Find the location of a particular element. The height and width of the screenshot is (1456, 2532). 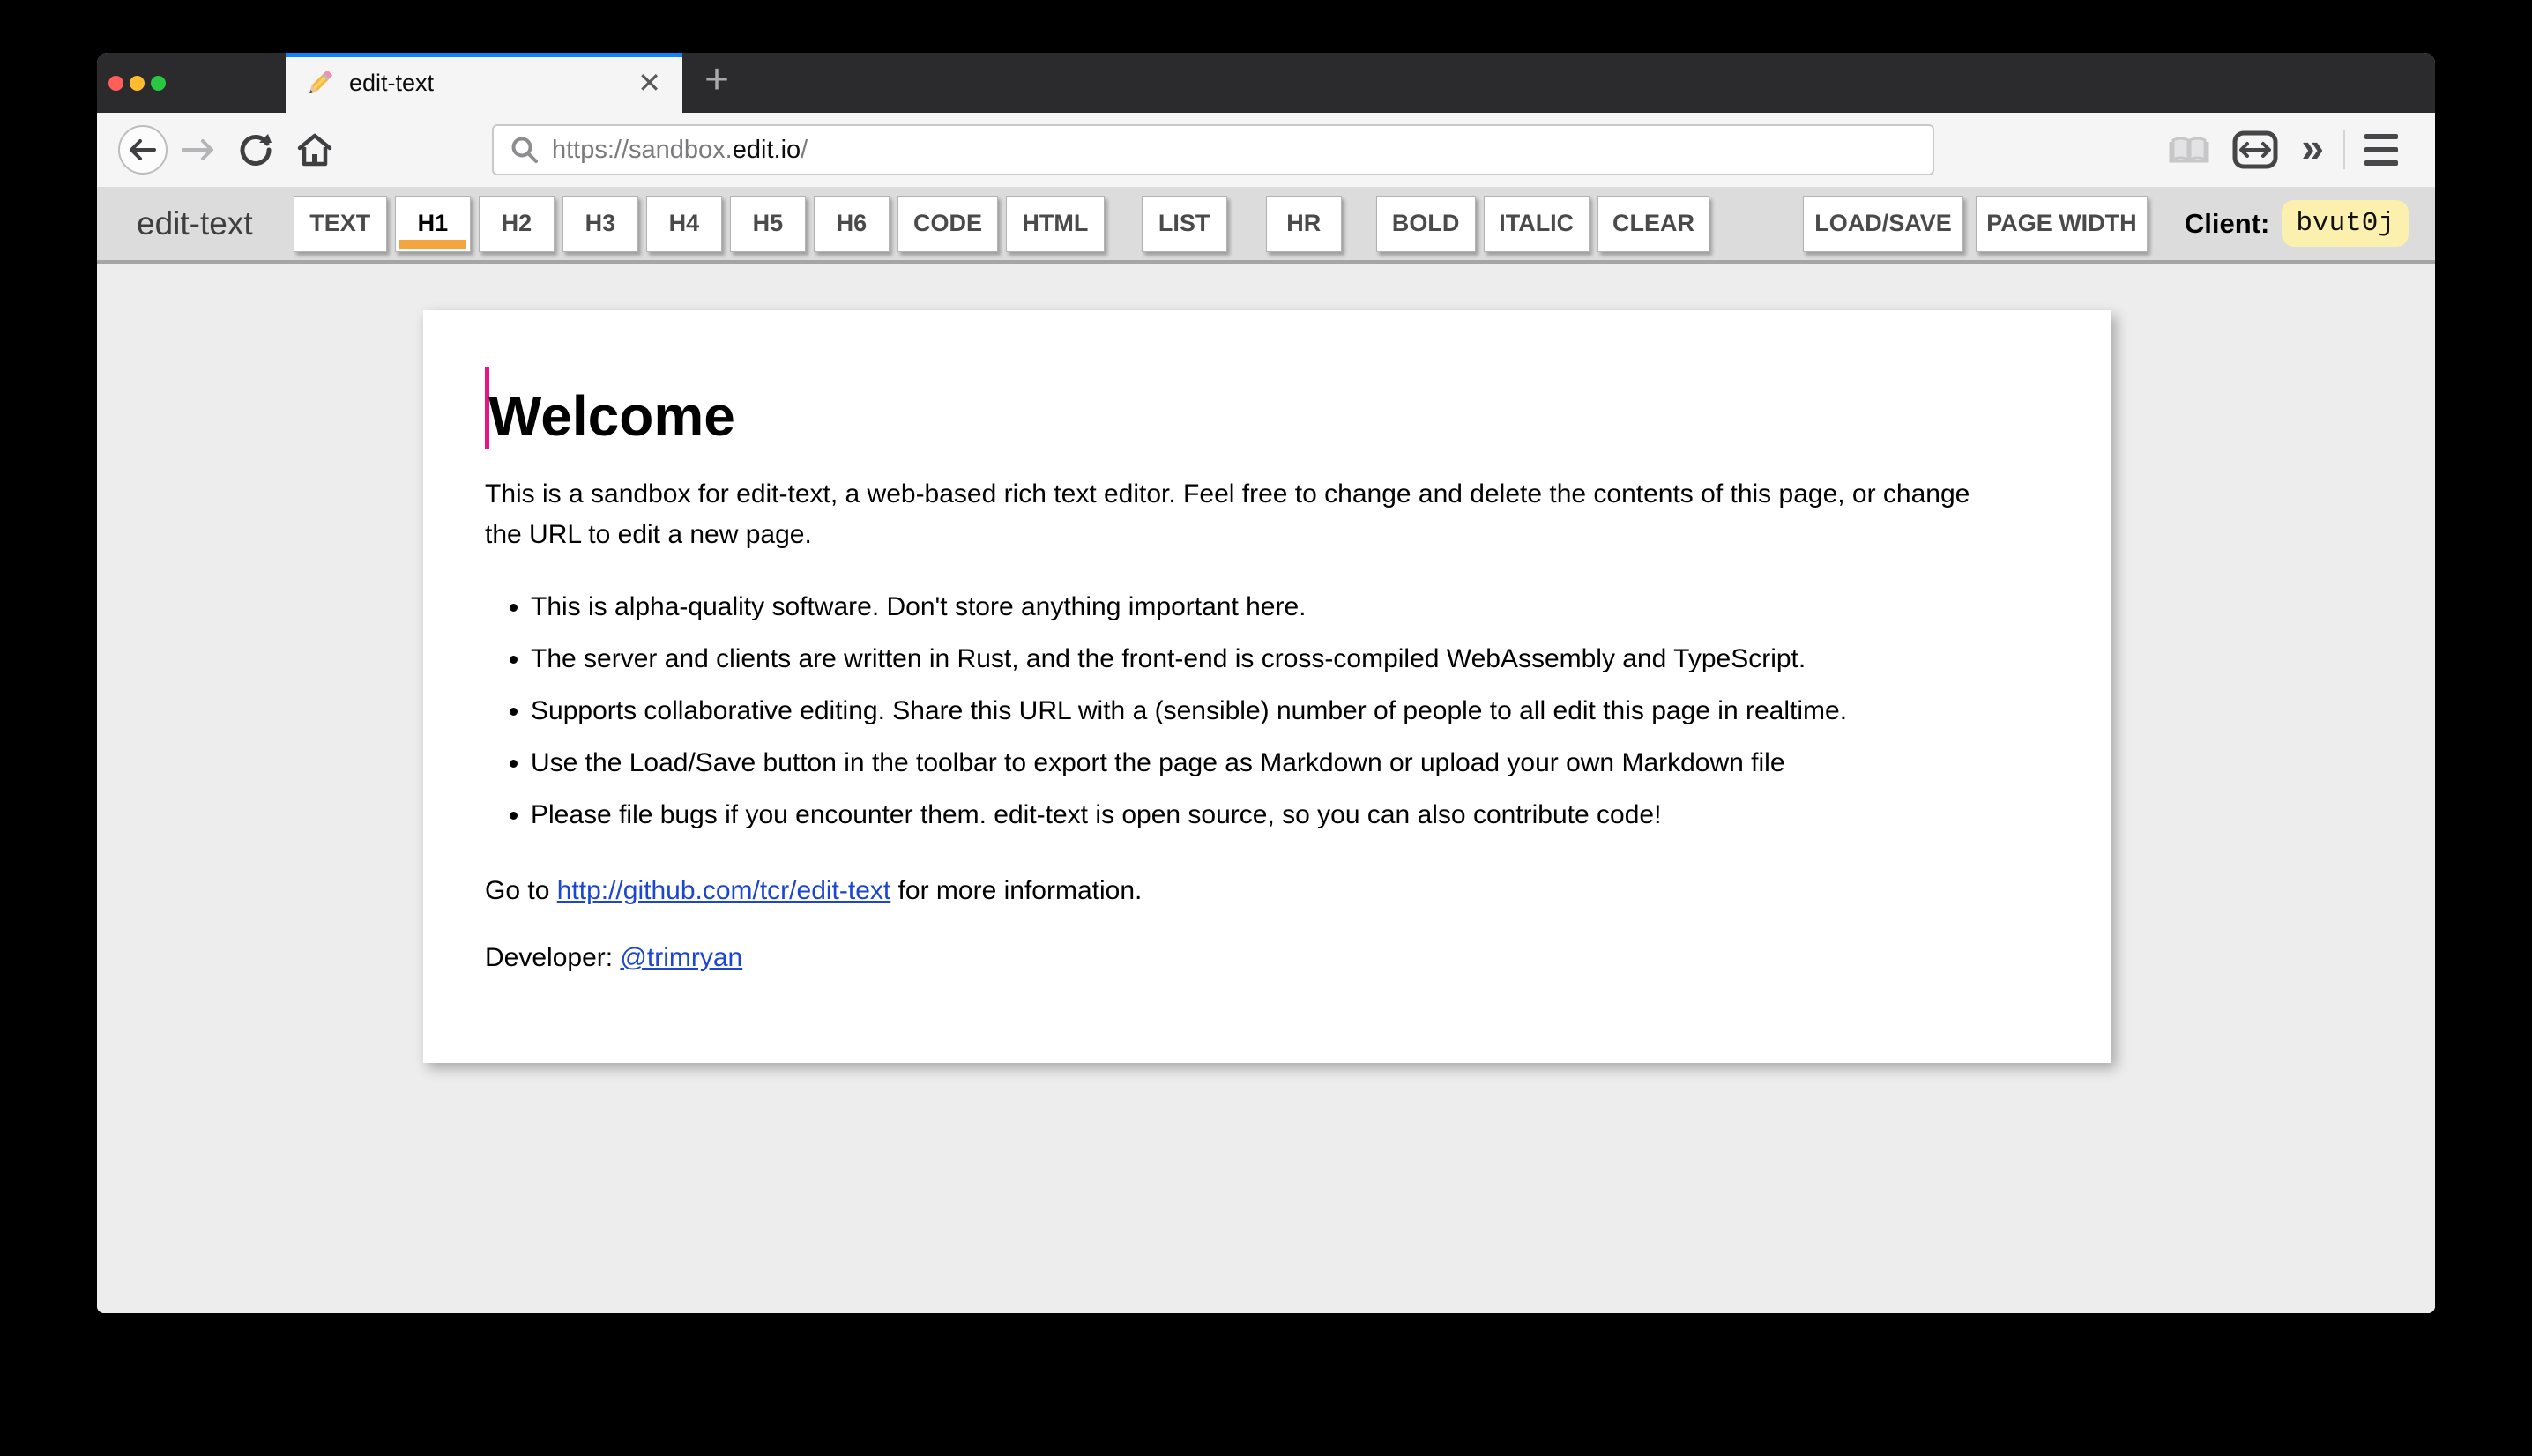

window-minimize-button is located at coordinates (138, 83).